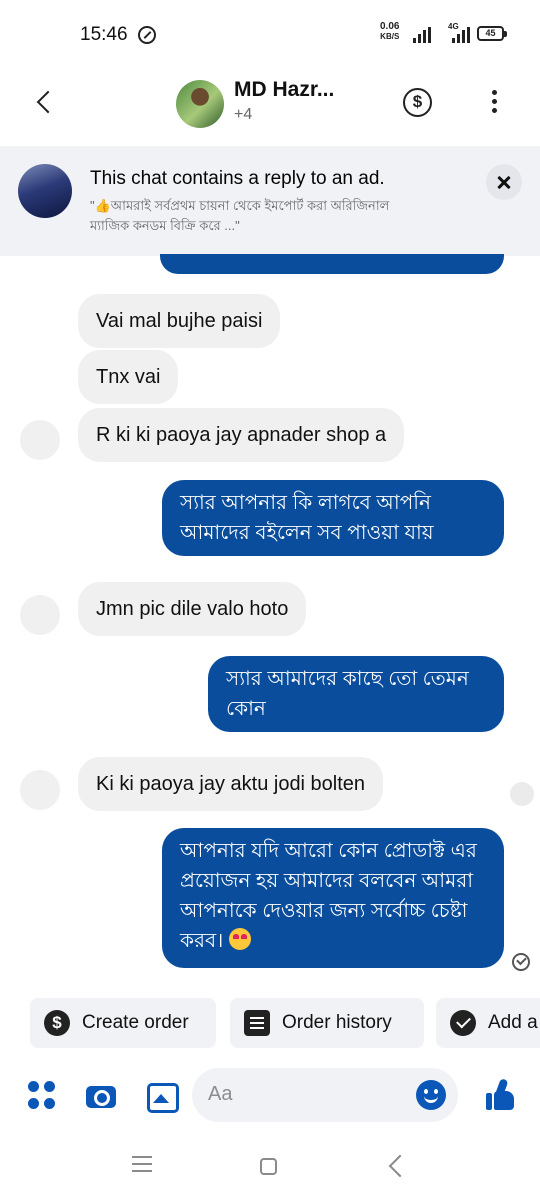  What do you see at coordinates (268, 1166) in the screenshot?
I see `home-button` at bounding box center [268, 1166].